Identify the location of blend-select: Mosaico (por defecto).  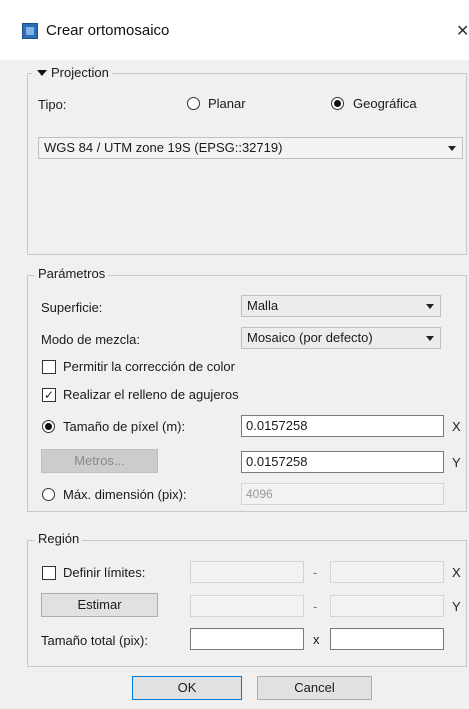
(341, 338).